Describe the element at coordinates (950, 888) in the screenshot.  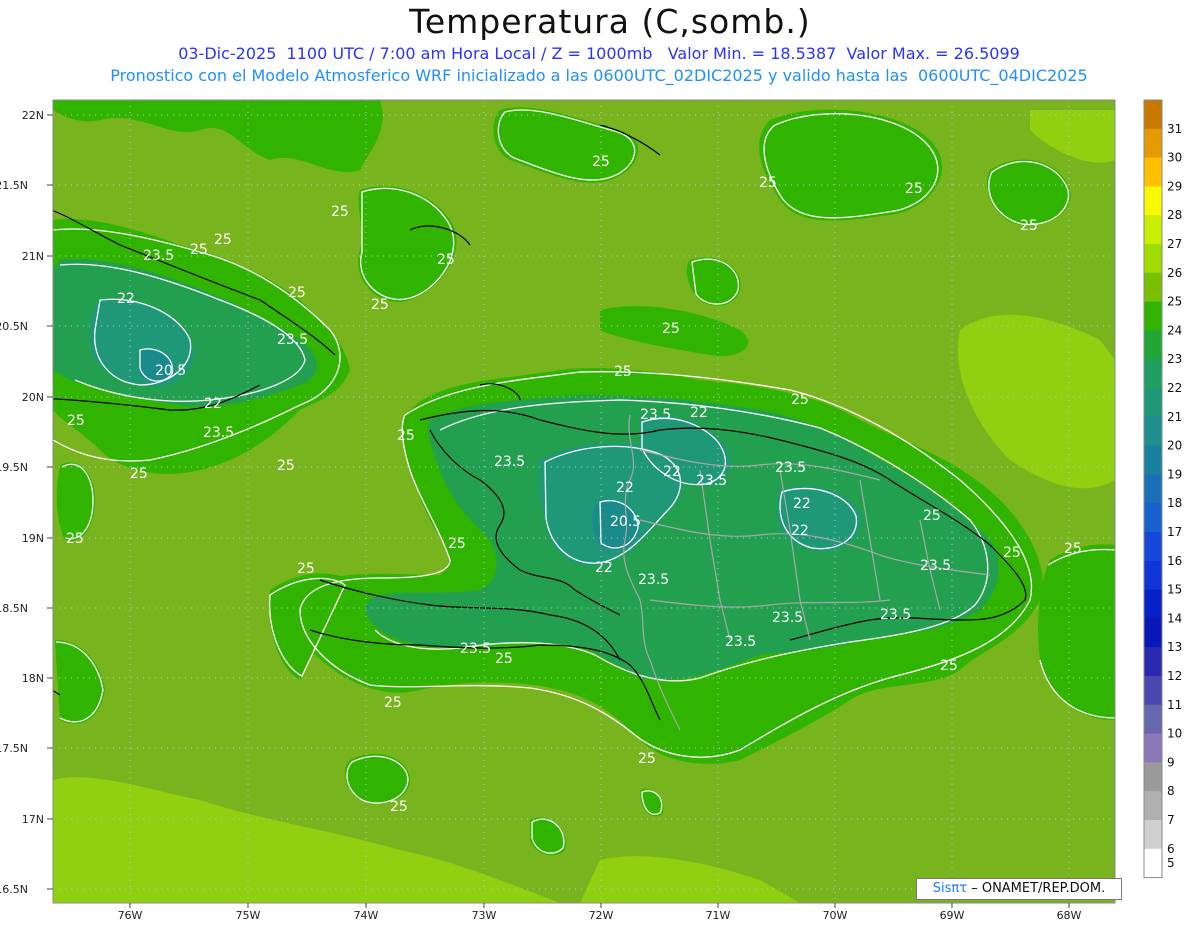
I see `sispi-logo: Sisπτ` at that location.